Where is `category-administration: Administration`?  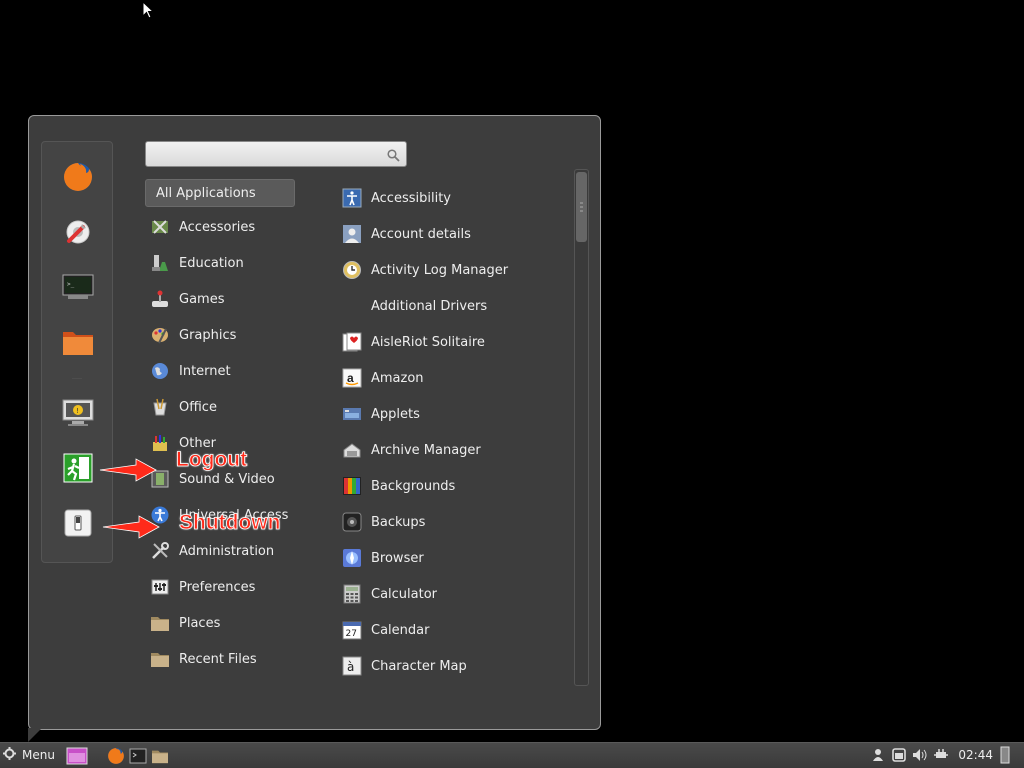
category-administration: Administration is located at coordinates (209, 551).